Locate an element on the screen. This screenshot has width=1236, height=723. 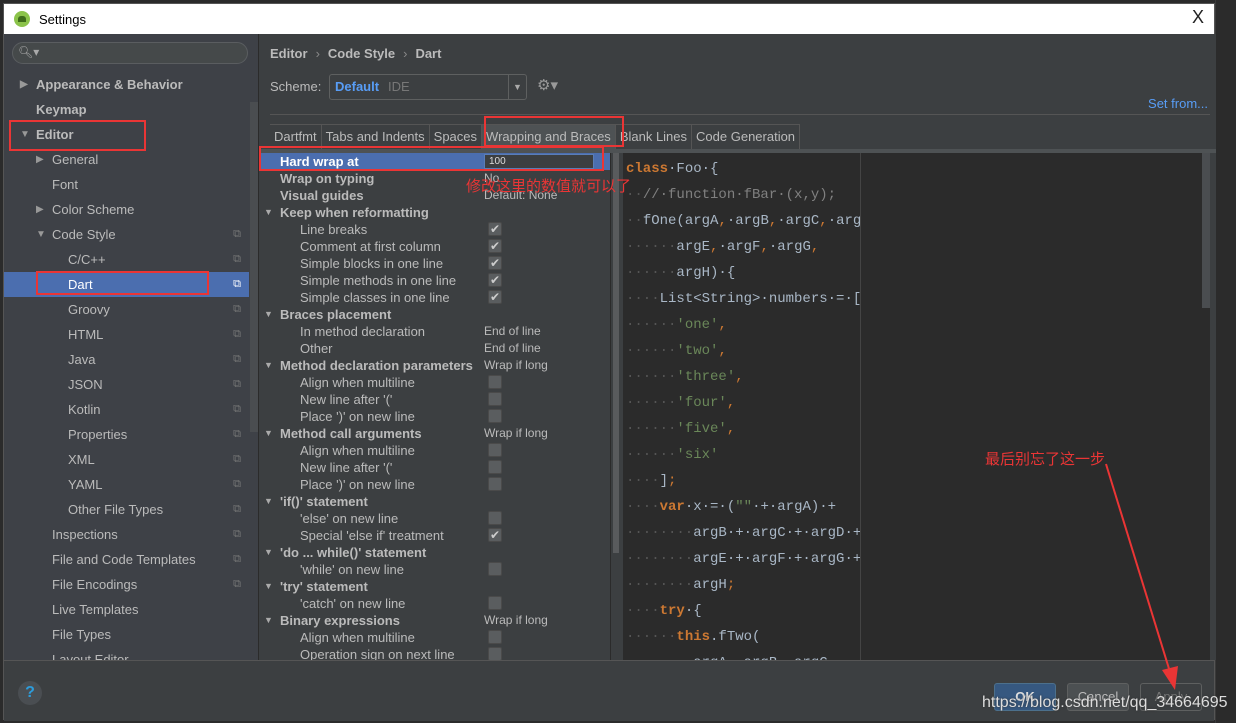
sidebar-item-inspections: Inspections ⧉ is located at coordinates (126, 534).